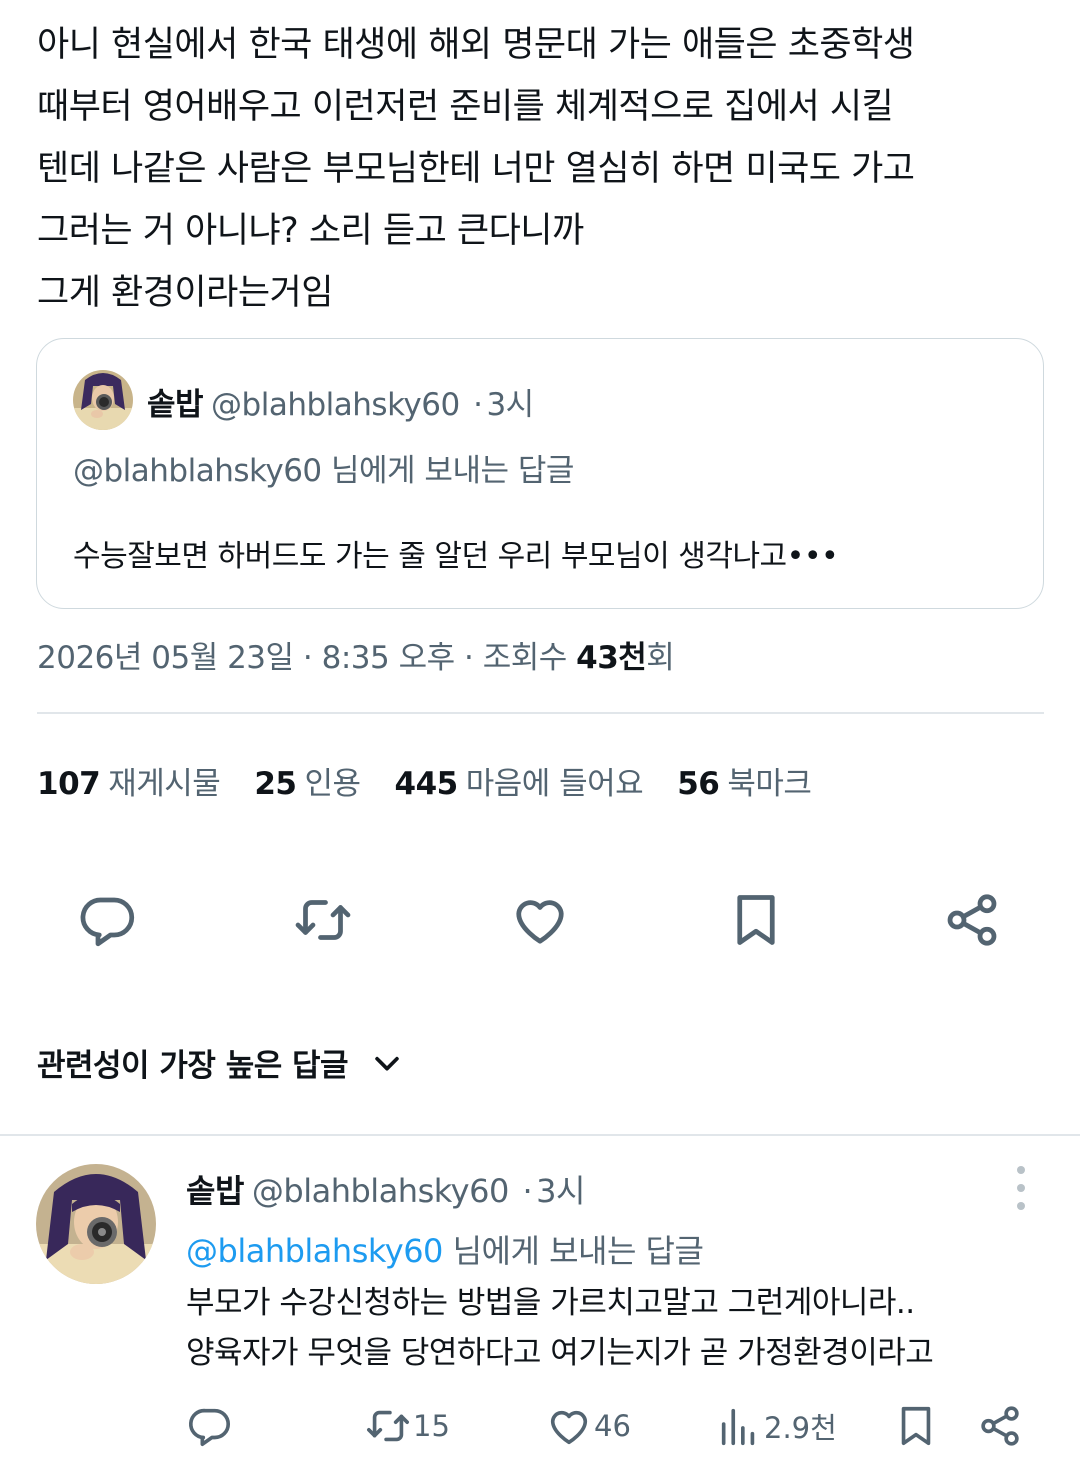 This screenshot has height=1472, width=1080. What do you see at coordinates (476, 169) in the screenshot?
I see `tweet-line: 텐데 나같은 사람은 부모님한테 너만 열심히 하면 미국도 가고` at bounding box center [476, 169].